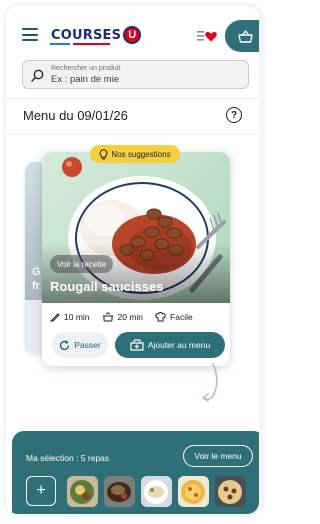  I want to click on search-label: Rechercher un produit, so click(86, 68).